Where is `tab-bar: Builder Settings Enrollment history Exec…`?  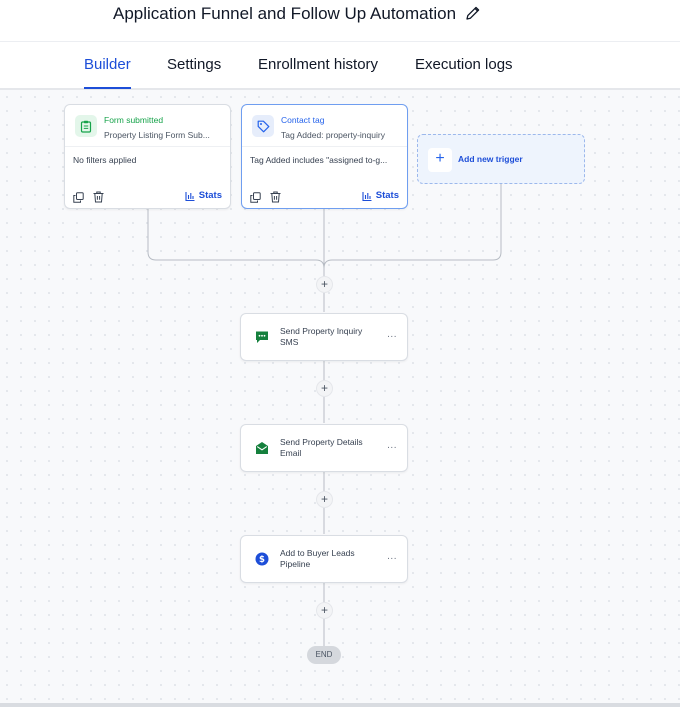 tab-bar: Builder Settings Enrollment history Exec… is located at coordinates (340, 65).